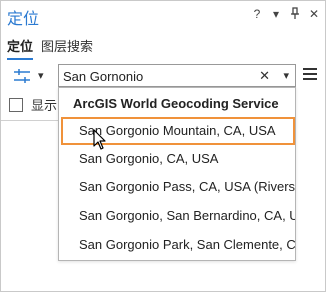 The height and width of the screenshot is (292, 326). What do you see at coordinates (257, 15) in the screenshot?
I see `help-icon: ?` at bounding box center [257, 15].